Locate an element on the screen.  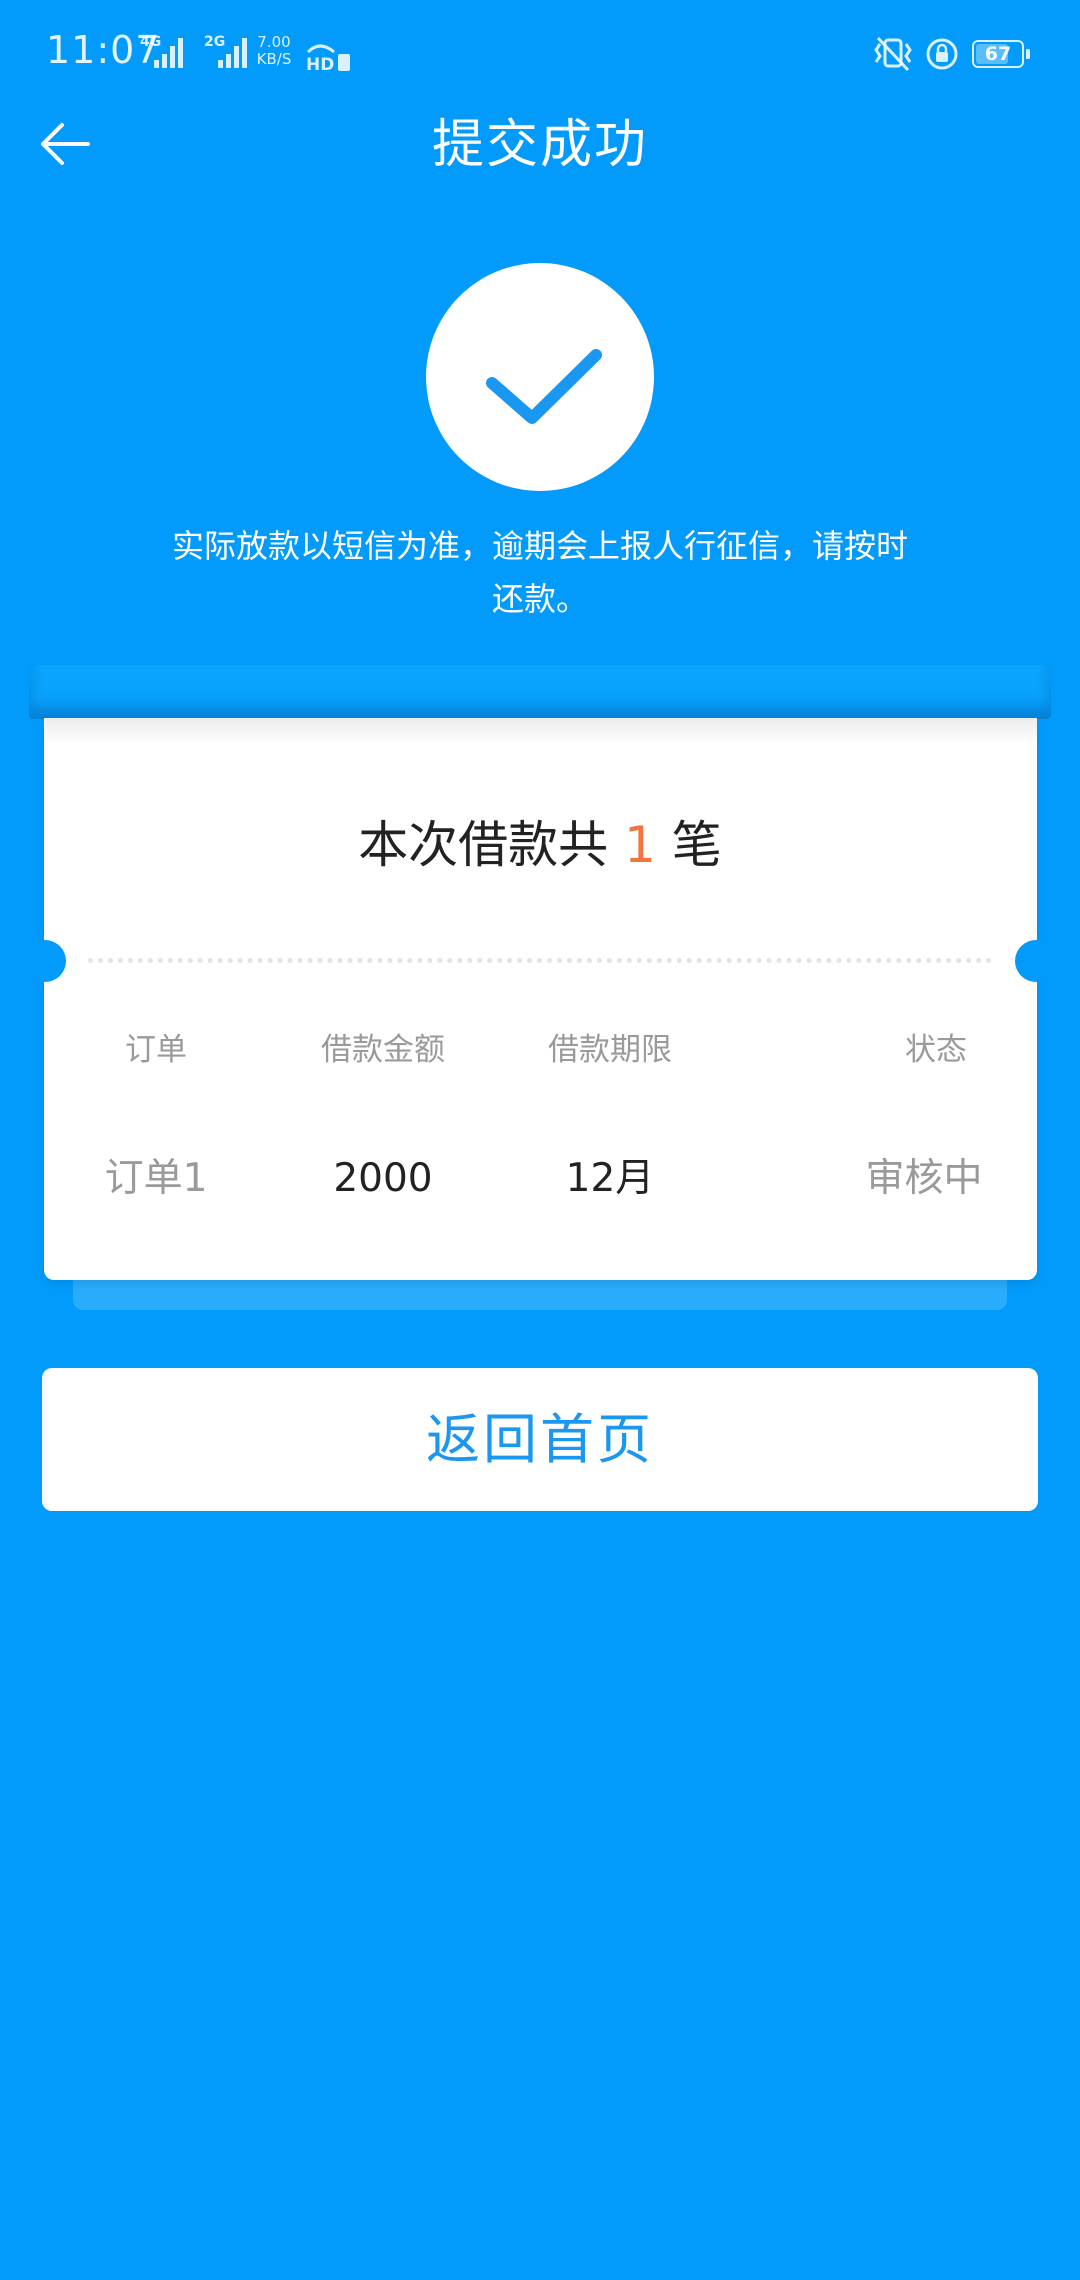
back-button is located at coordinates (65, 145).